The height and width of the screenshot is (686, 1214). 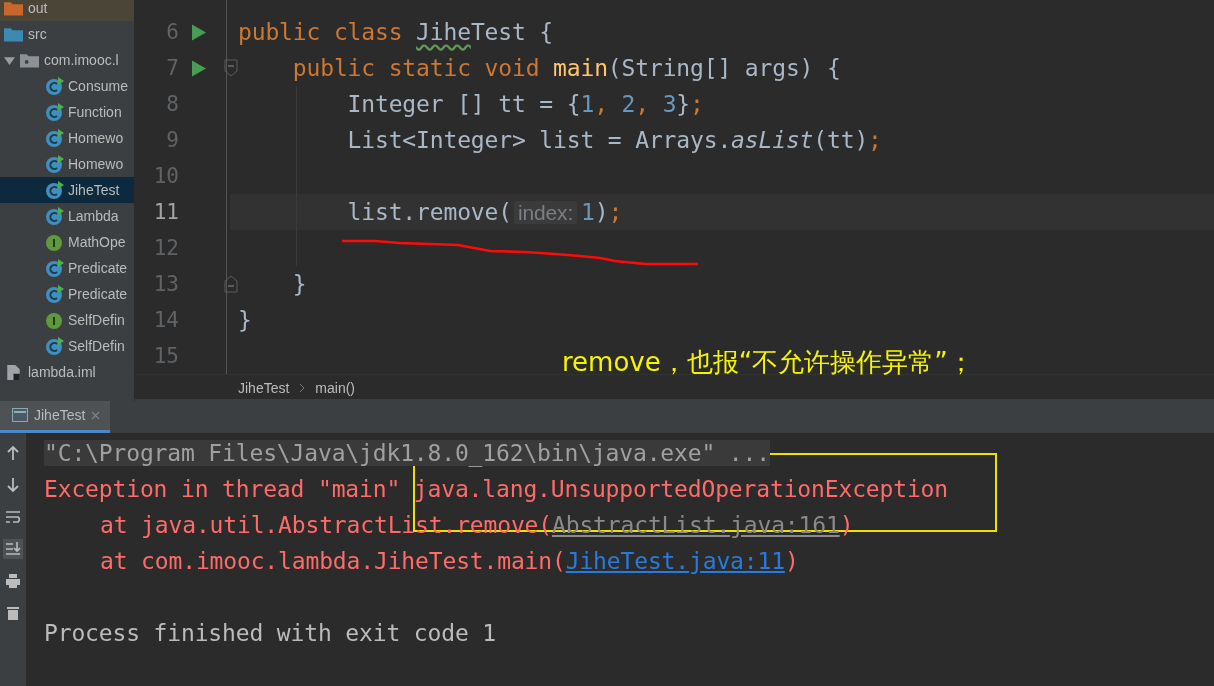 What do you see at coordinates (614, 140) in the screenshot?
I see `code-line: List<Integer> list = Arrays.asList(tt);` at bounding box center [614, 140].